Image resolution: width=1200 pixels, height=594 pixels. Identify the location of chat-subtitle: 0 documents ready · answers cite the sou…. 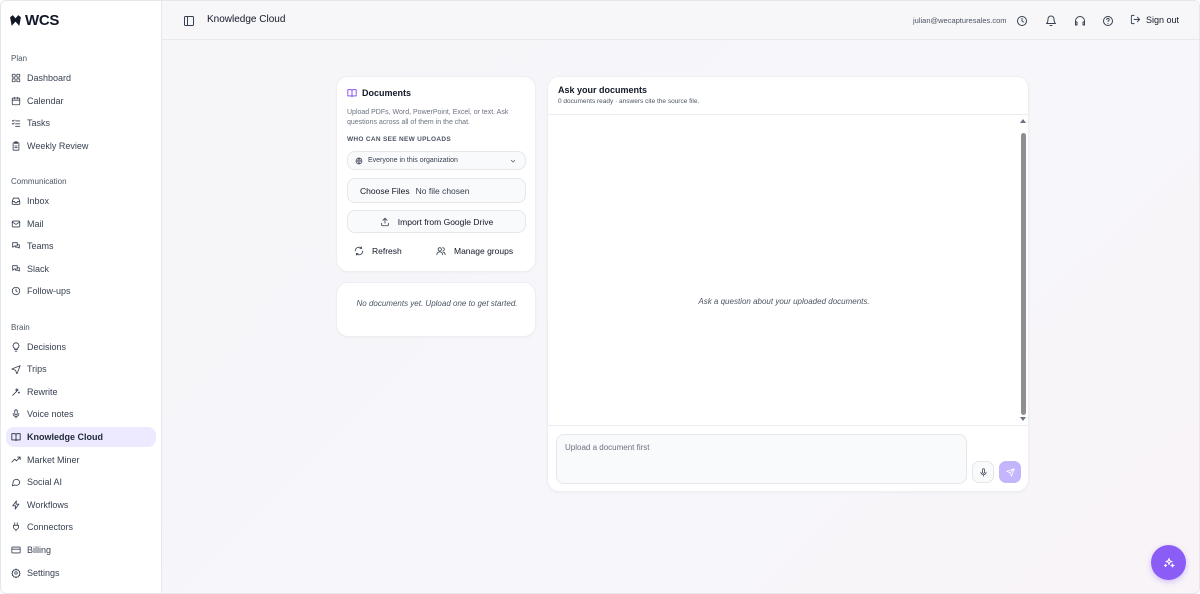
(629, 101).